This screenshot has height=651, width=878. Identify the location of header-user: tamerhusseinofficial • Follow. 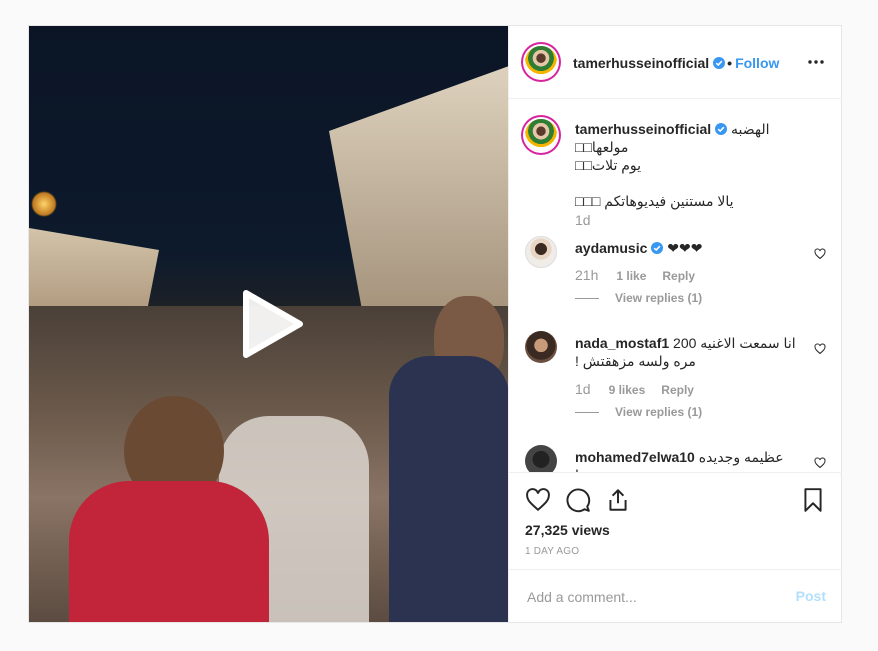
(676, 63).